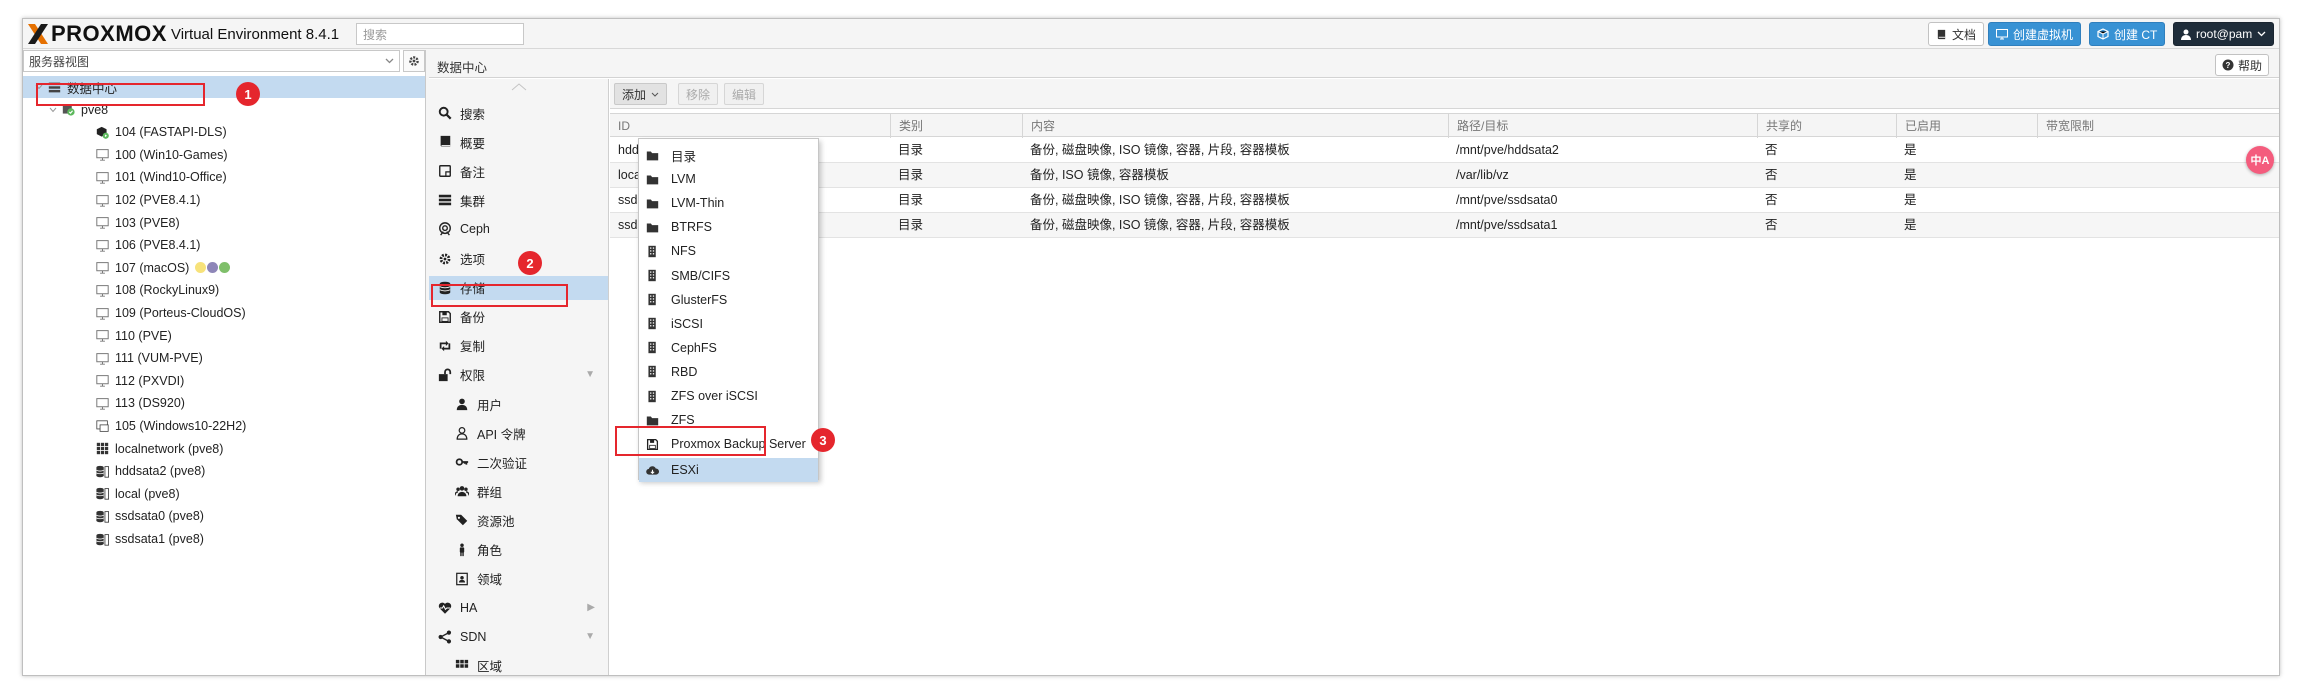 Image resolution: width=2297 pixels, height=693 pixels. What do you see at coordinates (518, 550) in the screenshot?
I see `nav-item-male: 角色` at bounding box center [518, 550].